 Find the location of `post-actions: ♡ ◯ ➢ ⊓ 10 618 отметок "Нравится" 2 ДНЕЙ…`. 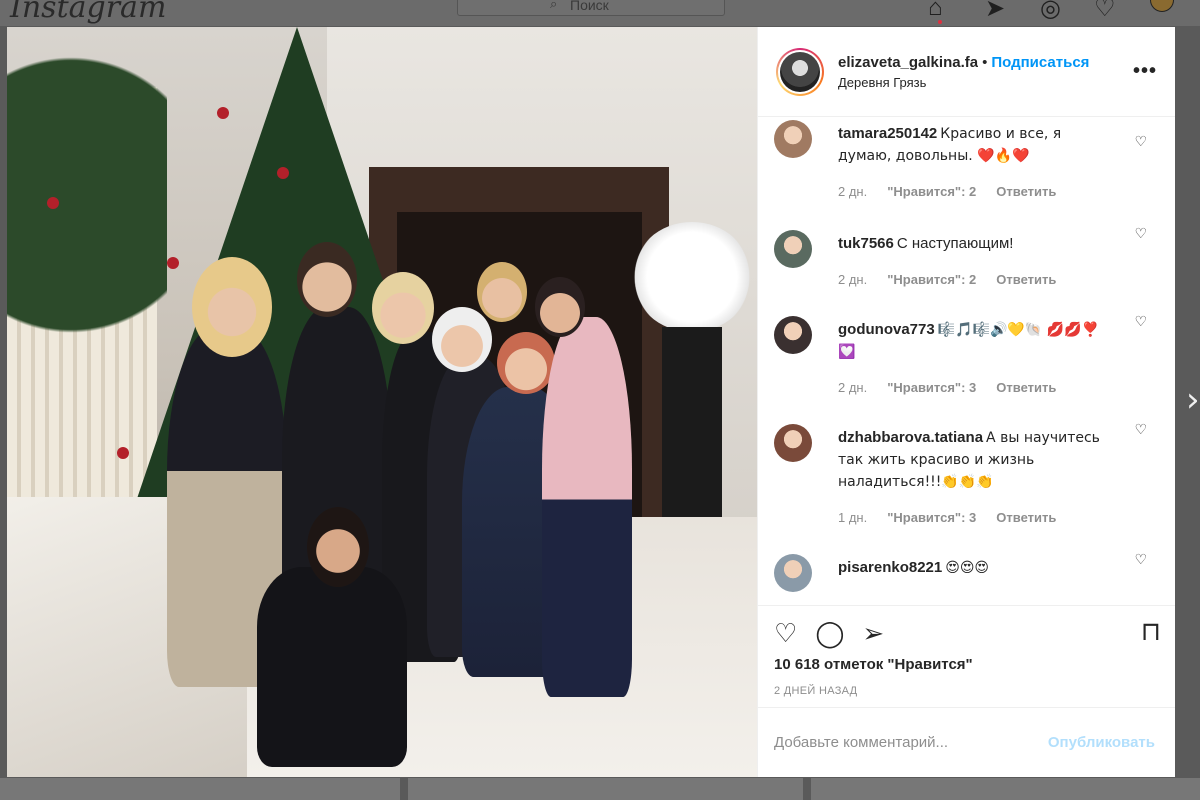

post-actions: ♡ ◯ ➢ ⊓ 10 618 отметок "Нравится" 2 ДНЕЙ… is located at coordinates (966, 691).